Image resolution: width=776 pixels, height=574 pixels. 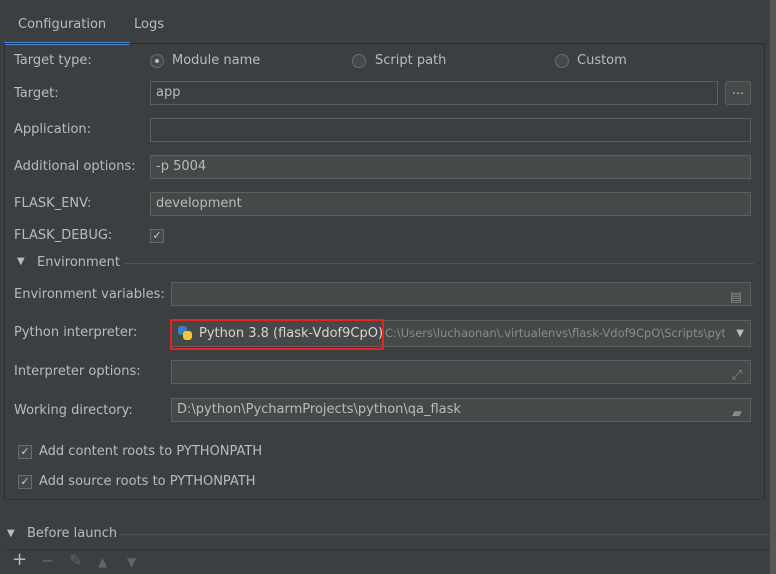 I want to click on edit-icon: ✎, so click(x=75, y=560).